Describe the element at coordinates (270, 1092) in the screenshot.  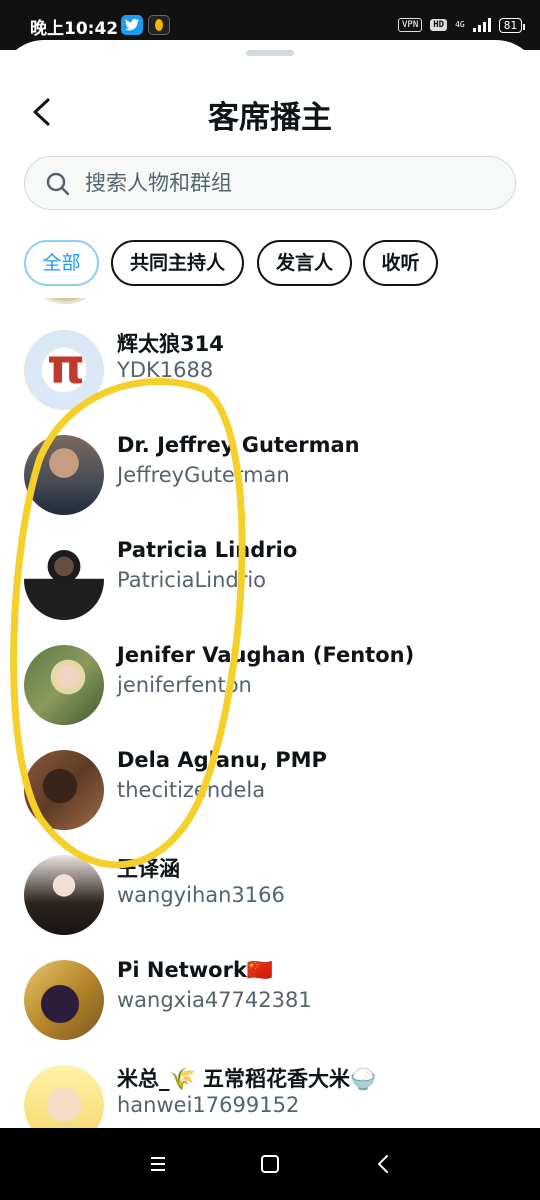
I see `list-item: 米总_🌾 五常稻花香大米🍚 hanwei17699152` at that location.